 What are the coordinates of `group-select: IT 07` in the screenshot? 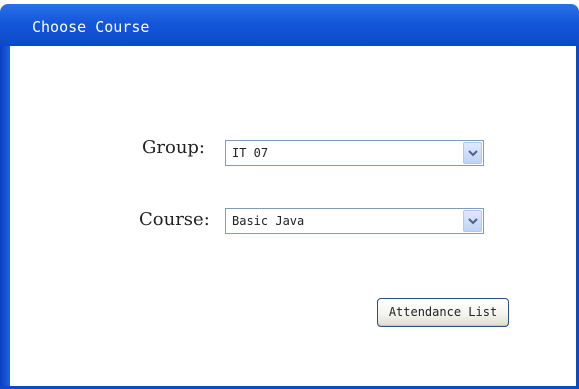 It's located at (354, 153).